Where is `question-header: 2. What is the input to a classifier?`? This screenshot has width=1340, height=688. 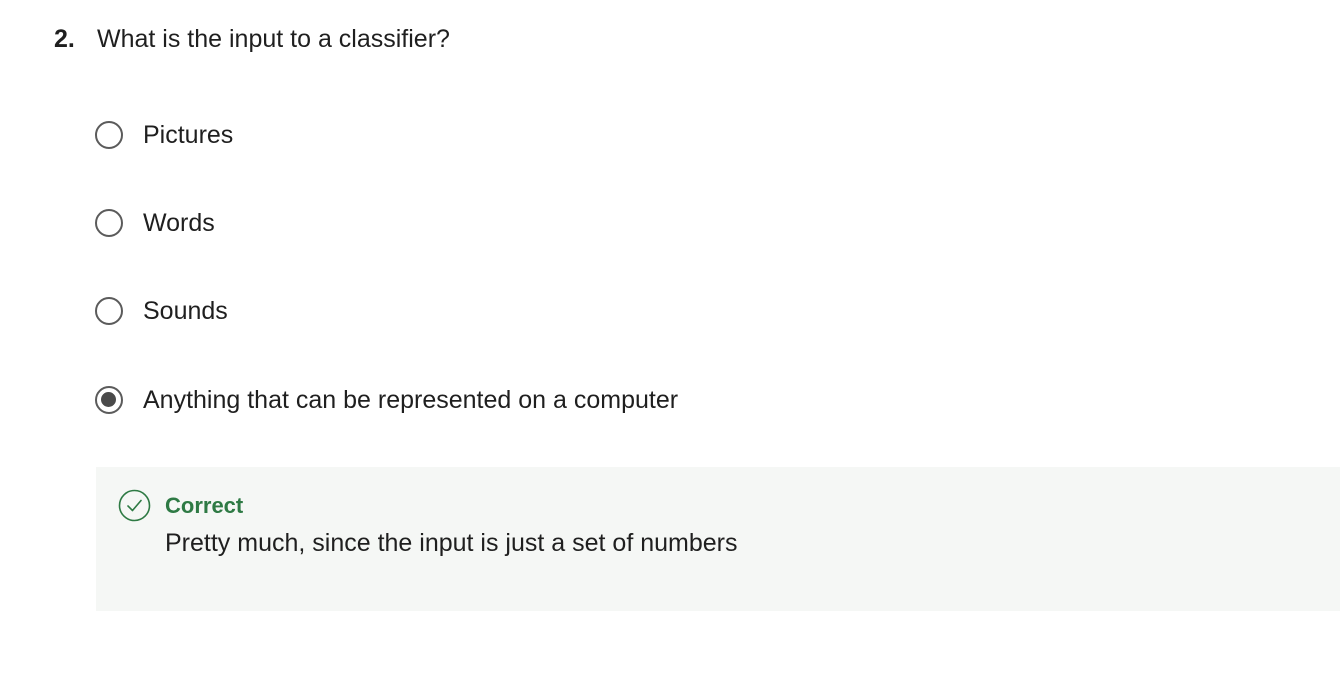 question-header: 2. What is the input to a classifier? is located at coordinates (252, 39).